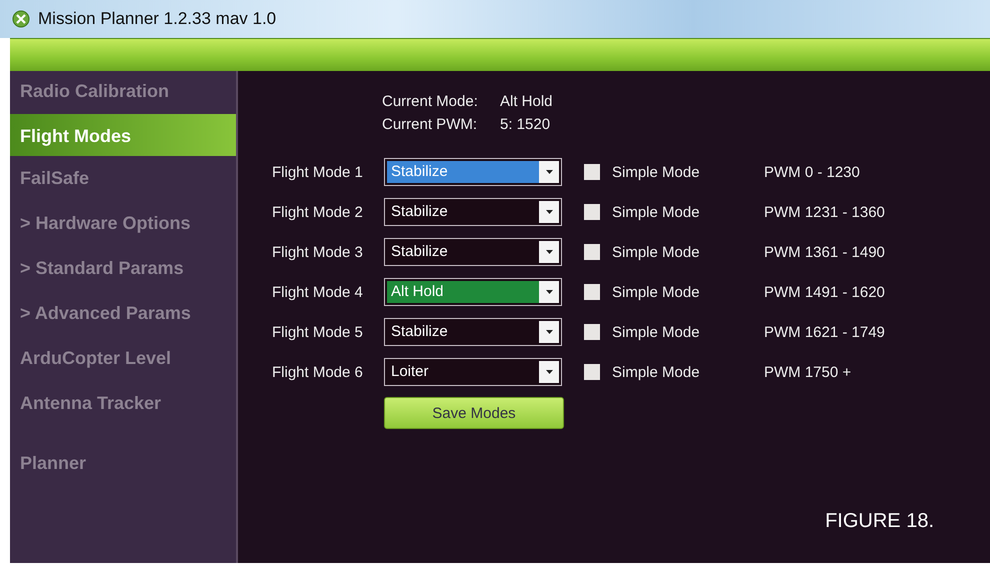 Image resolution: width=990 pixels, height=571 pixels. Describe the element at coordinates (473, 372) in the screenshot. I see `mode-dropdown: Loiter` at that location.